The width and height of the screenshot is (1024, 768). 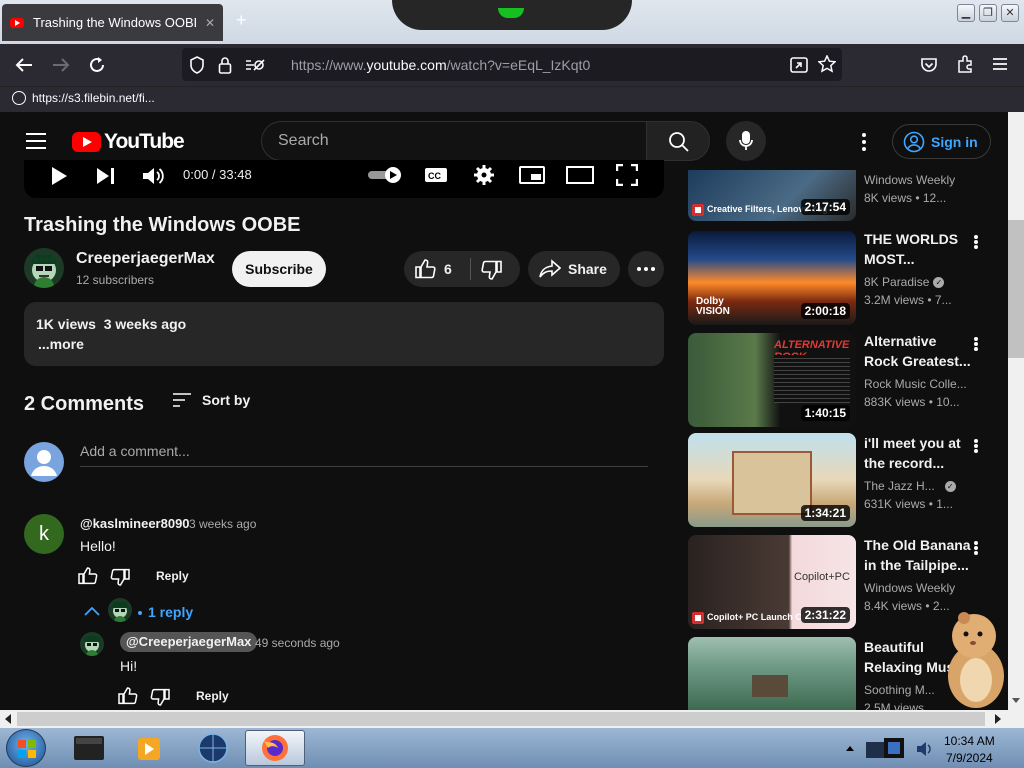 What do you see at coordinates (746, 141) in the screenshot?
I see `voice-search-button` at bounding box center [746, 141].